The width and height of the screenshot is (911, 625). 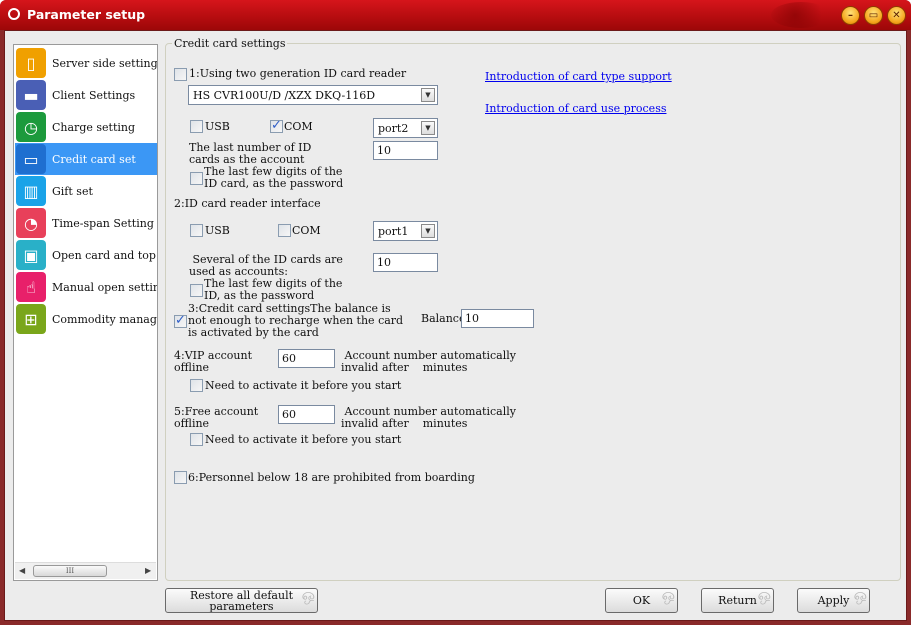 What do you see at coordinates (196, 126) in the screenshot?
I see `s1-usb-checkbox` at bounding box center [196, 126].